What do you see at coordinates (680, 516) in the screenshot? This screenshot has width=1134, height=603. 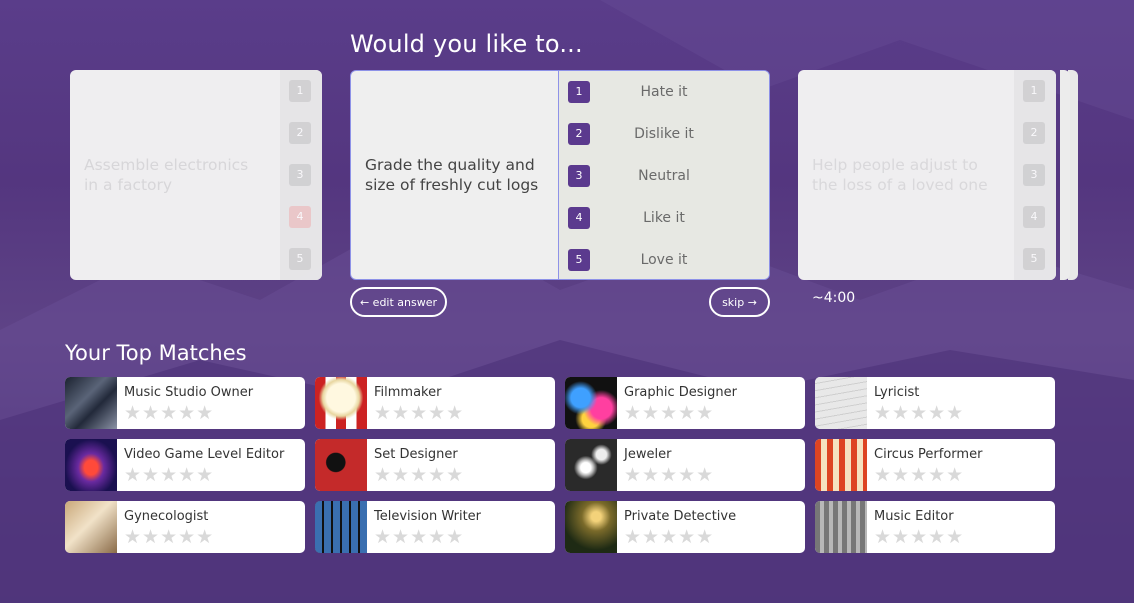 I see `match-name: Private Detective` at bounding box center [680, 516].